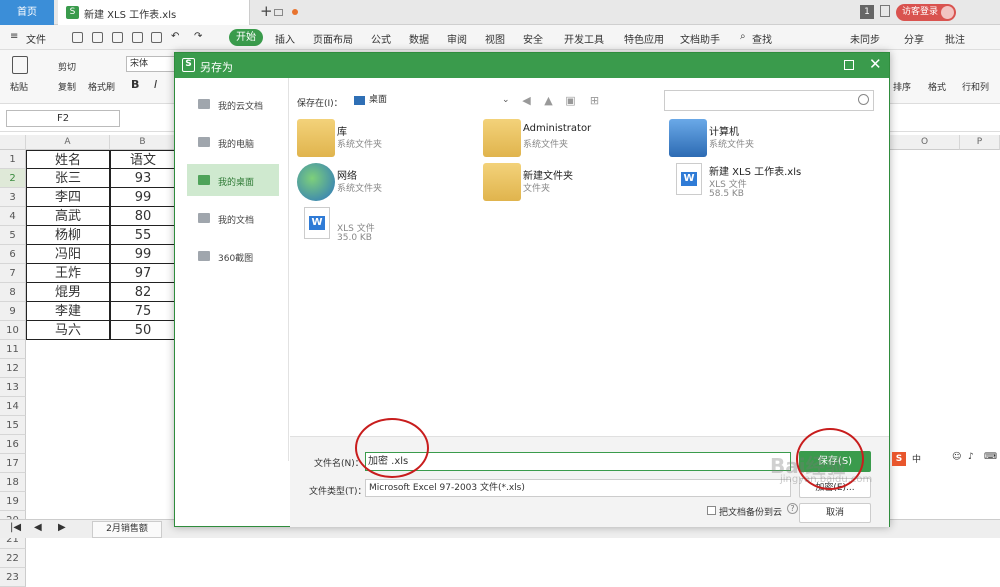  Describe the element at coordinates (573, 140) in the screenshot. I see `file-item-administrator: Administrator 系统文件夹` at that location.